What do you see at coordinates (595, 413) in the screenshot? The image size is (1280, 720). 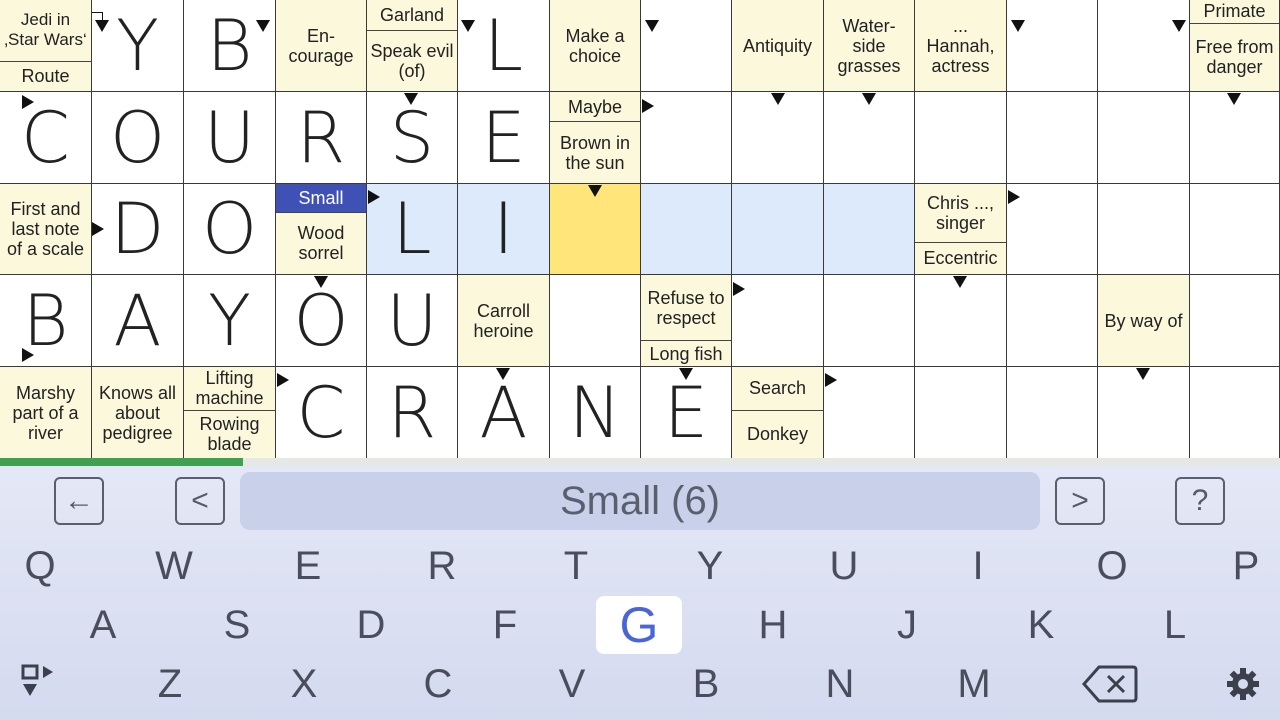 I see `letter-cell: N` at bounding box center [595, 413].